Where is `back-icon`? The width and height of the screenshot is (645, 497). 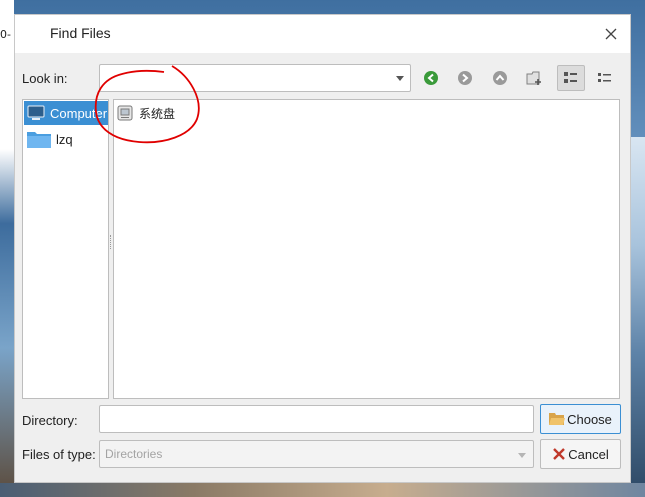
back-icon is located at coordinates (431, 78).